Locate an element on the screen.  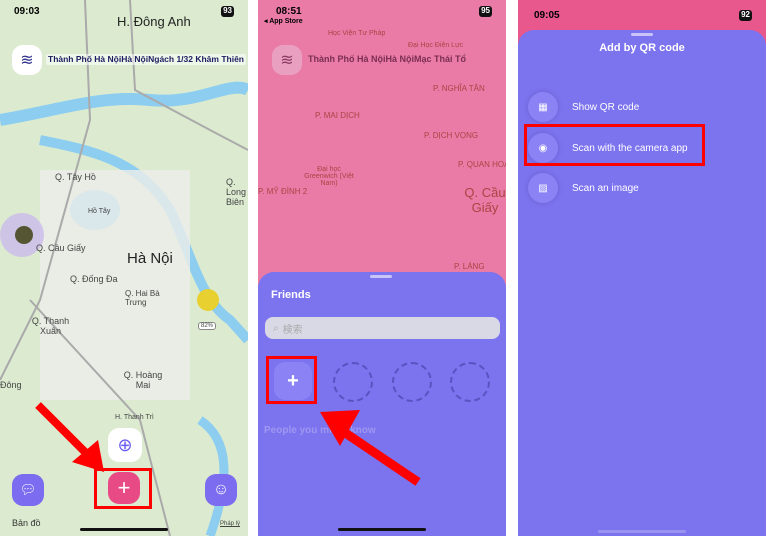
scan-image-option: ▨ Scan an image is located at coordinates (583, 188).